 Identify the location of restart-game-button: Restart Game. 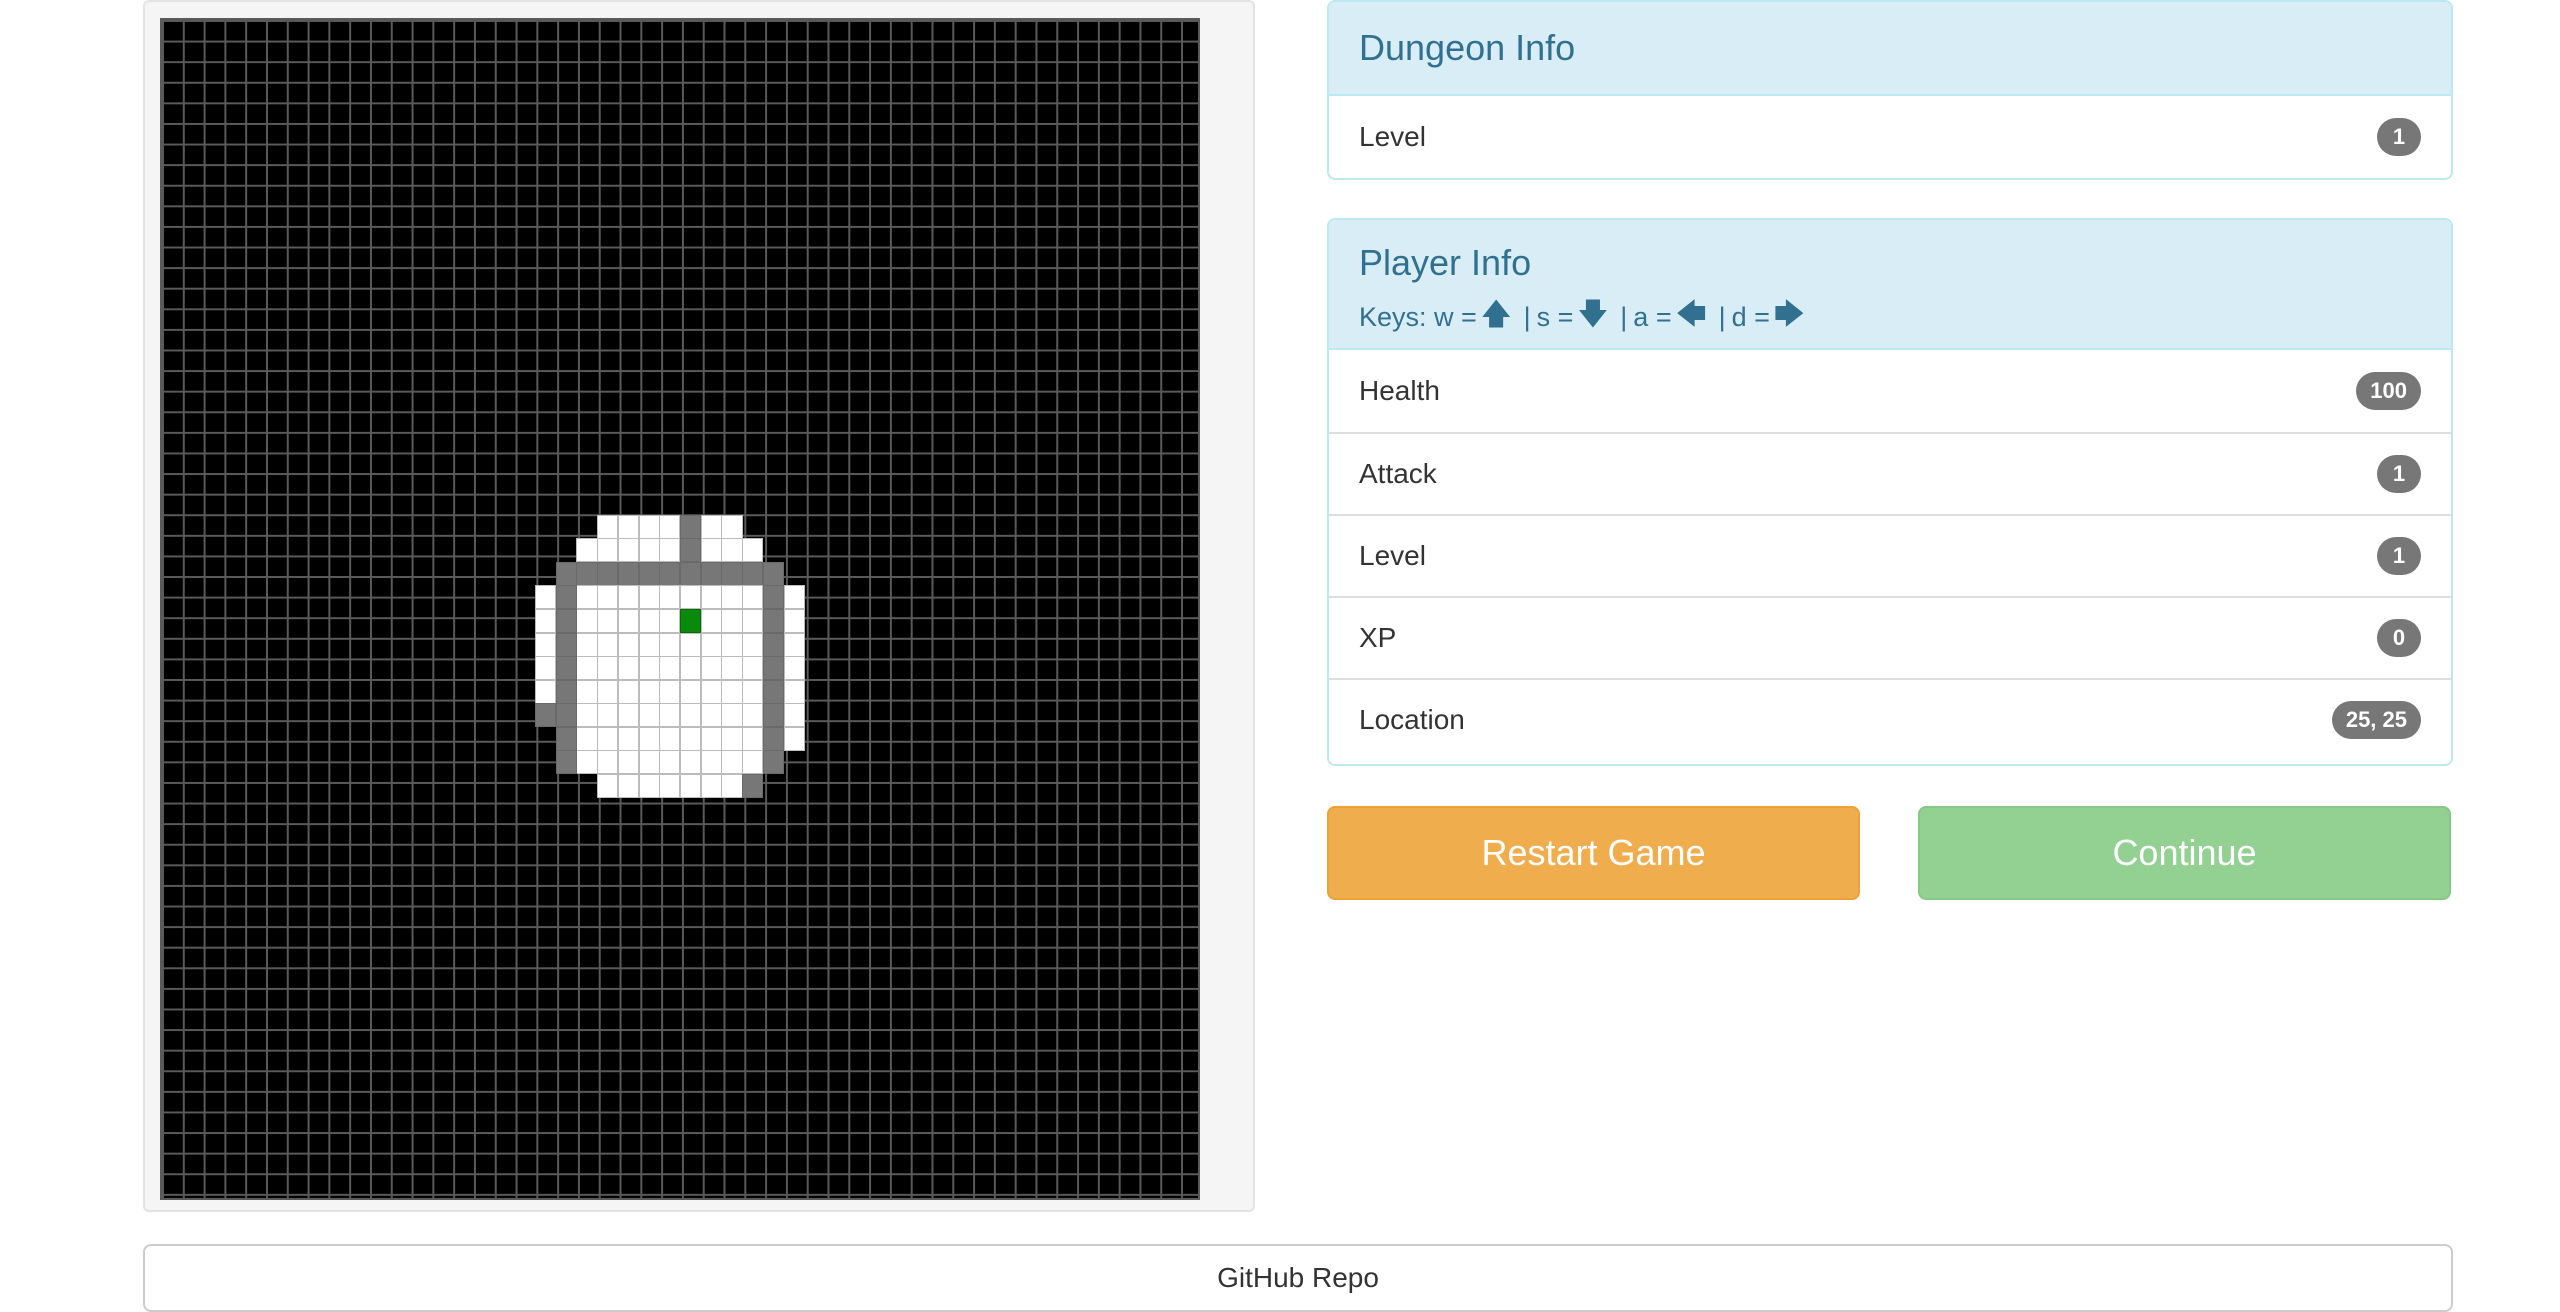
(1593, 853).